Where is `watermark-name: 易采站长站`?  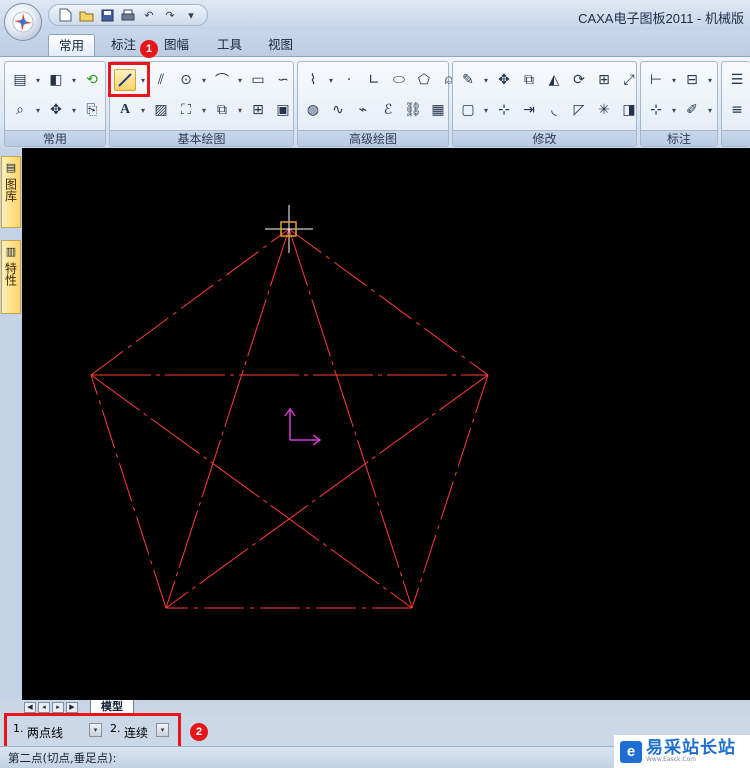 watermark-name: 易采站长站 is located at coordinates (691, 748).